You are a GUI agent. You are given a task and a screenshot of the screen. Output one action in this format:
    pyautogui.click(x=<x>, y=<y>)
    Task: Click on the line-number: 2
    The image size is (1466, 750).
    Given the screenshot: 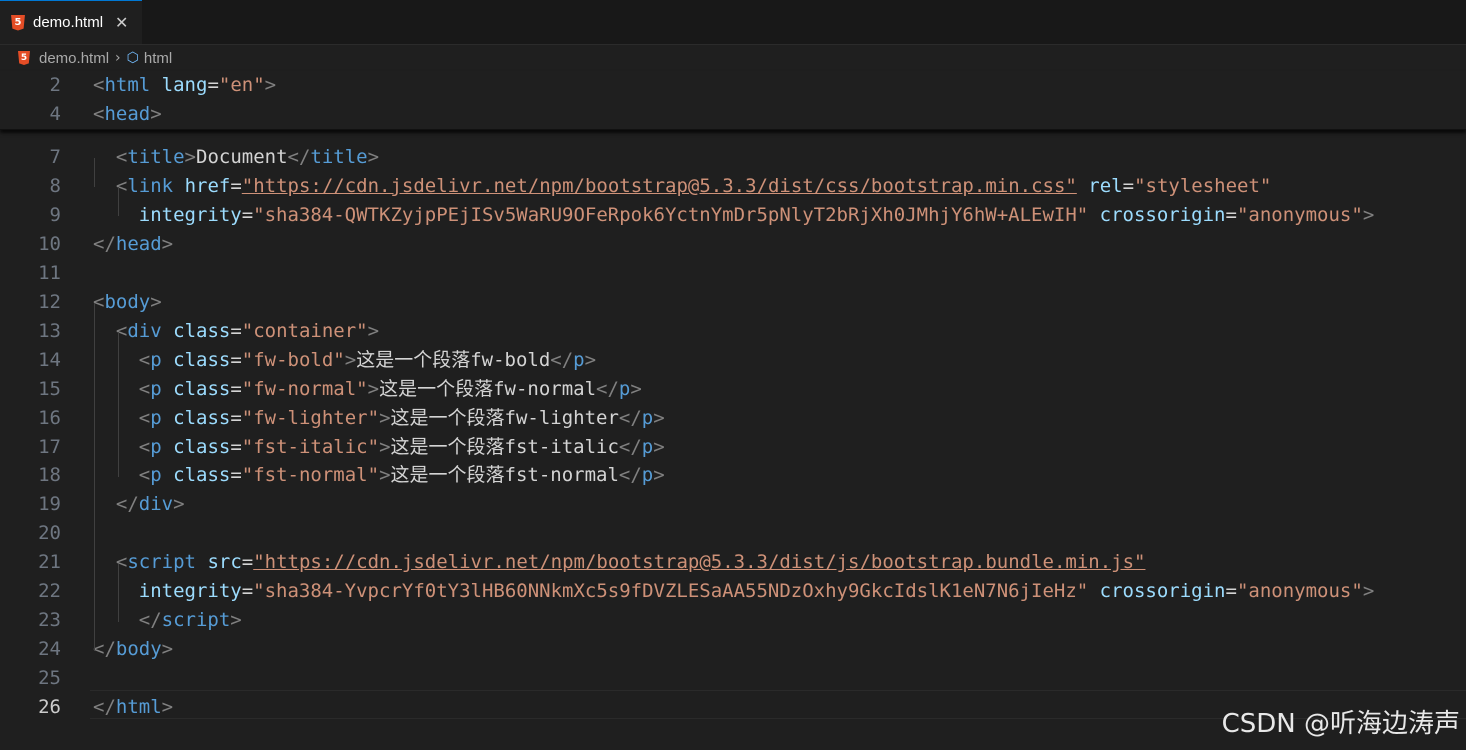 What is the action you would take?
    pyautogui.click(x=55, y=85)
    